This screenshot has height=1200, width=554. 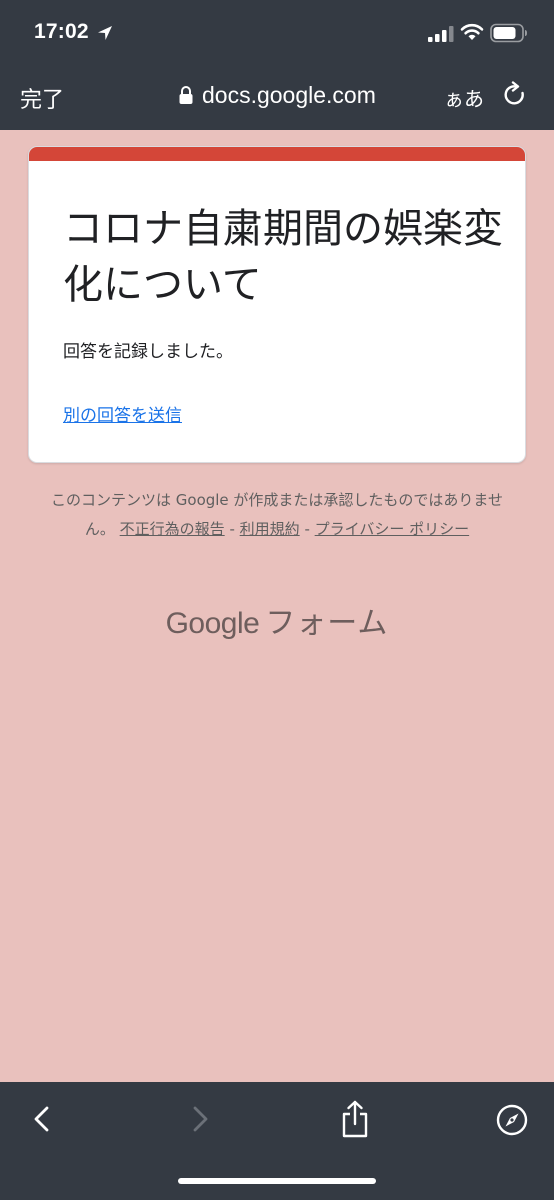 I want to click on top-chrome: 17:02 完了 docs.google.com ぁあ, so click(x=277, y=65).